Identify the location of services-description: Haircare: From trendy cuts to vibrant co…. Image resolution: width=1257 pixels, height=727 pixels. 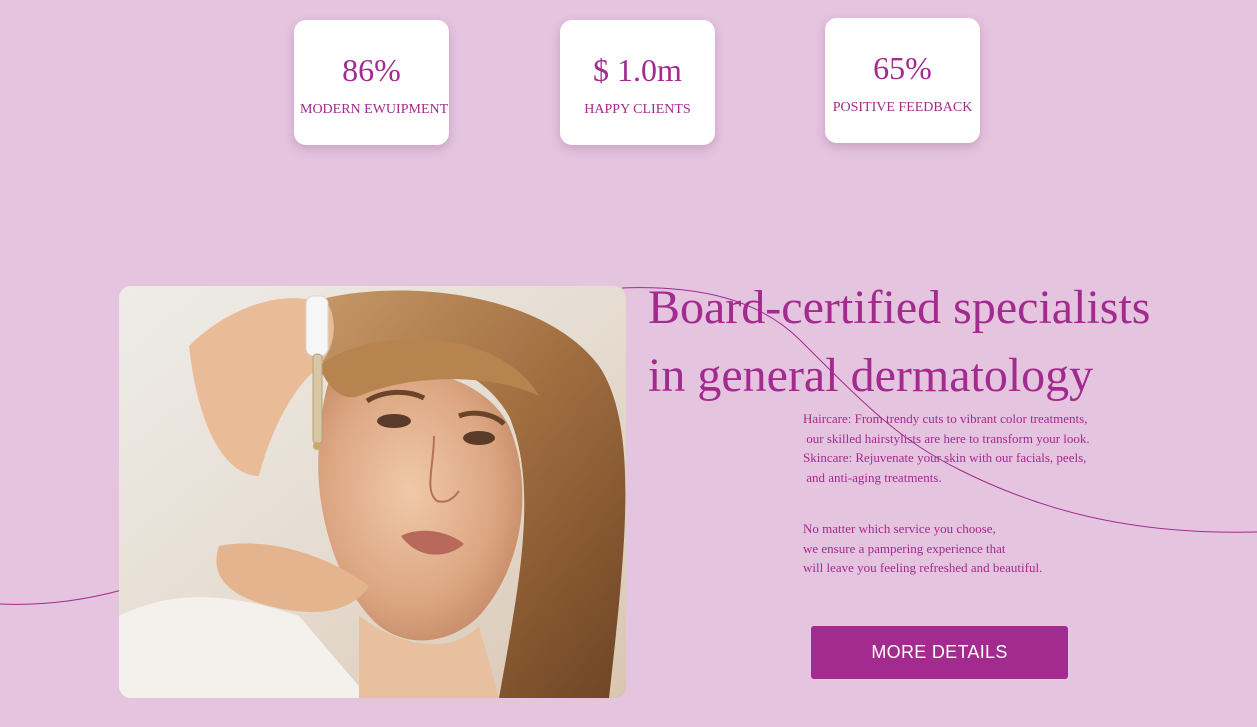
(946, 448).